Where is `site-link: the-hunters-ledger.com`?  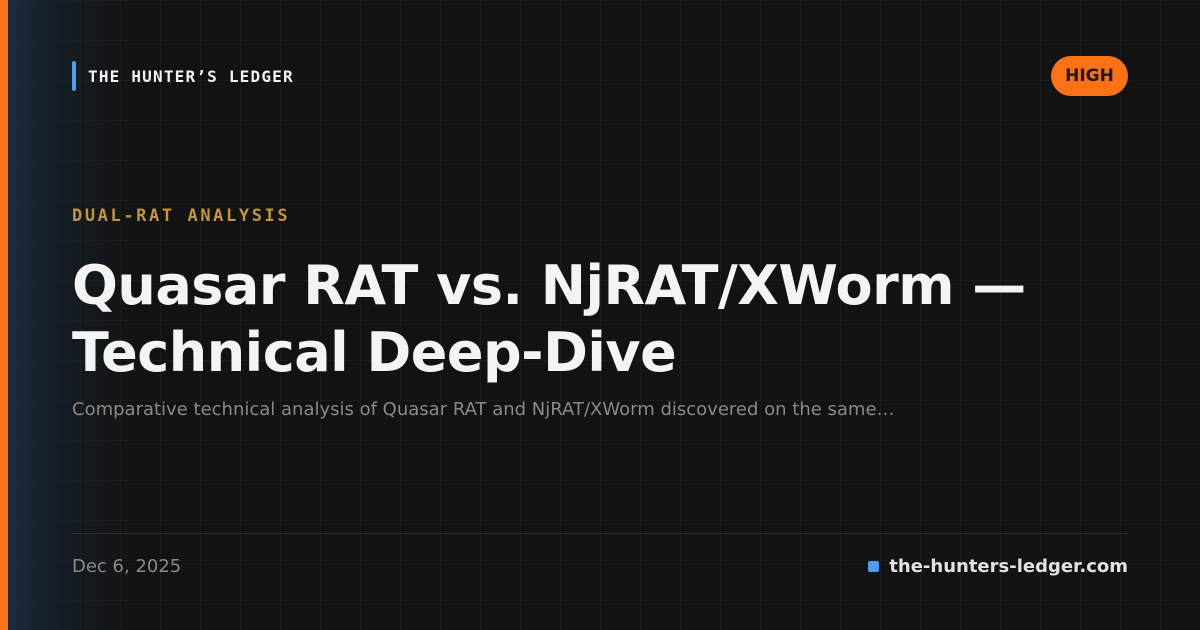
site-link: the-hunters-ledger.com is located at coordinates (998, 566).